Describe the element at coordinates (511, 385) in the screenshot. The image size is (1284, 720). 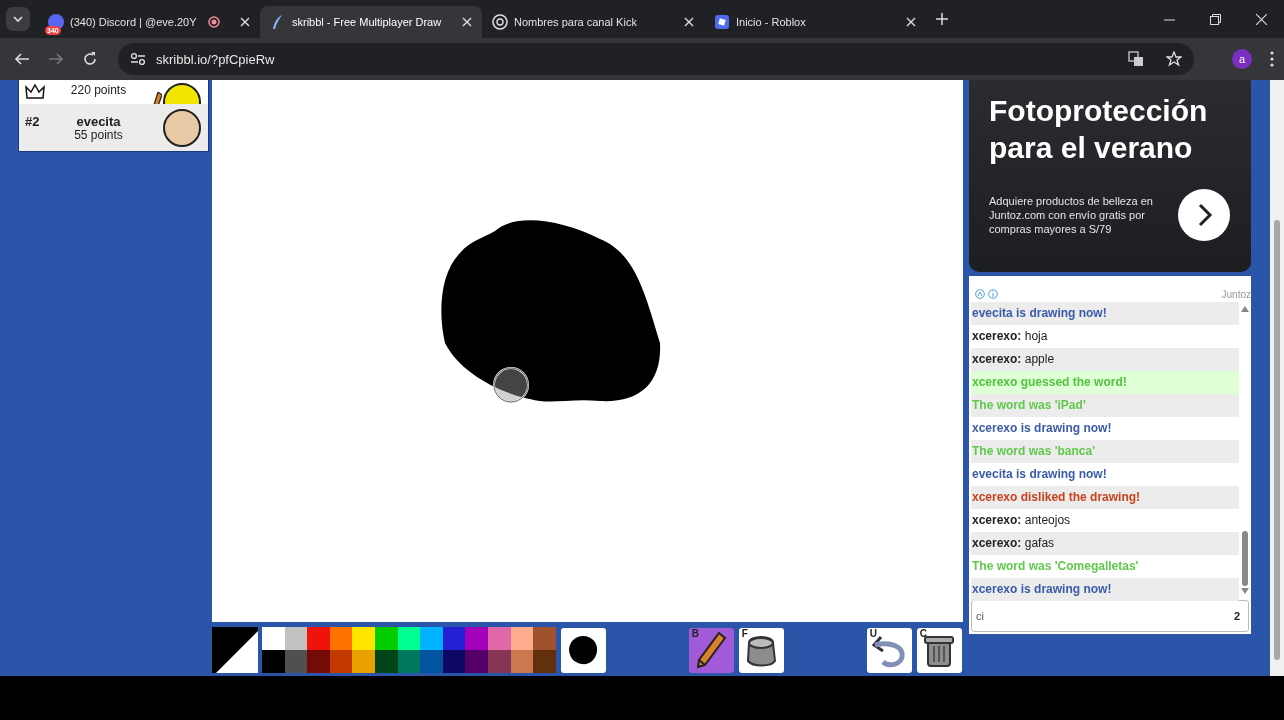
I see `brush-cursor-icon` at that location.